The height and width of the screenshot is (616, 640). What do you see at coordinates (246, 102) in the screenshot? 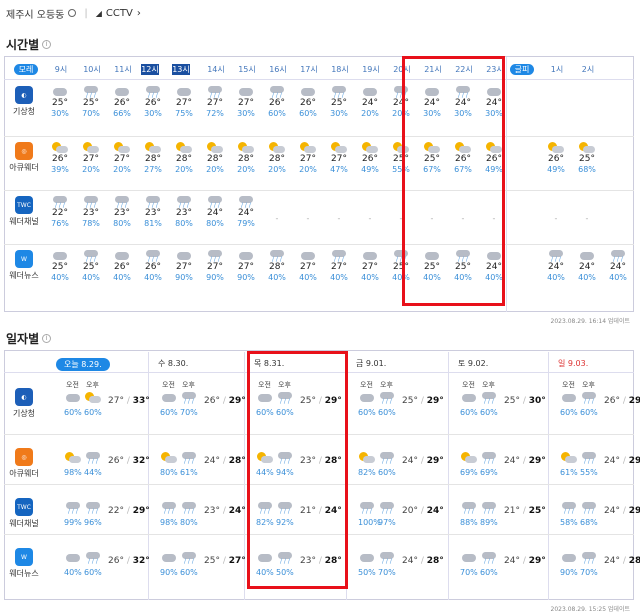
I see `hourly-cell: 27° 30%` at bounding box center [246, 102].